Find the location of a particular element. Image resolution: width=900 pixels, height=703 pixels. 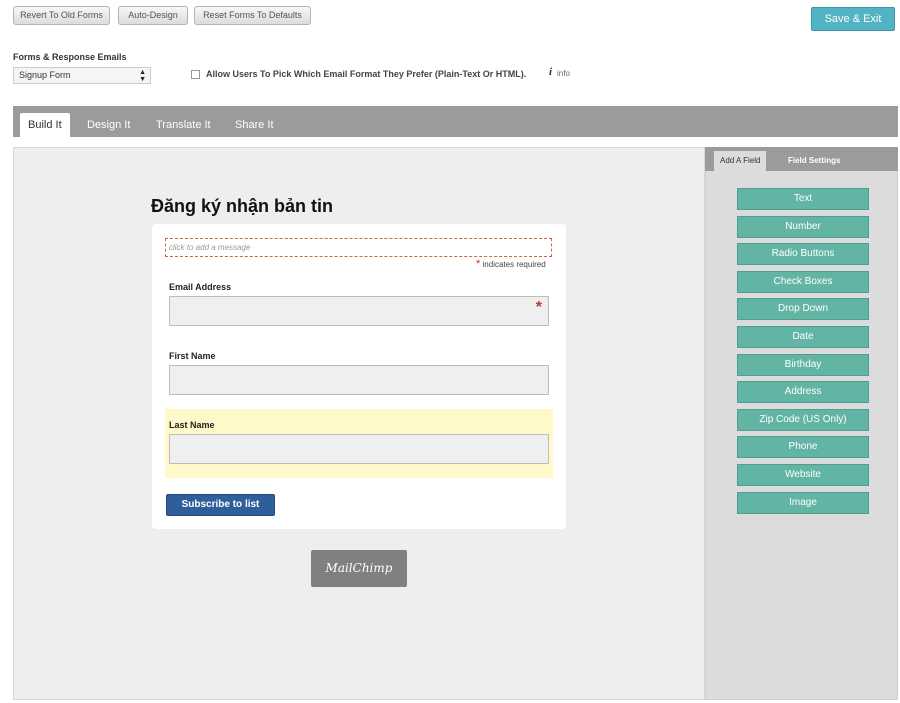

forms-section-label: Forms & Response Emails is located at coordinates (70, 57).